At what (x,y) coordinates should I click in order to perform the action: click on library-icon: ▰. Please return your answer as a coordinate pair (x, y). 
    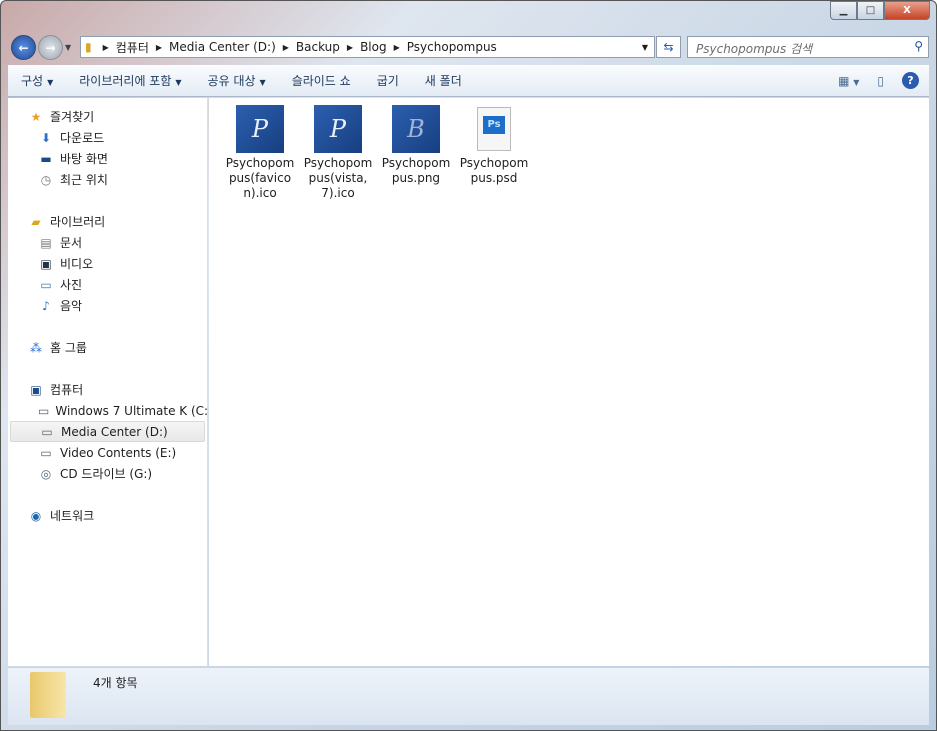
    Looking at the image, I should click on (36, 221).